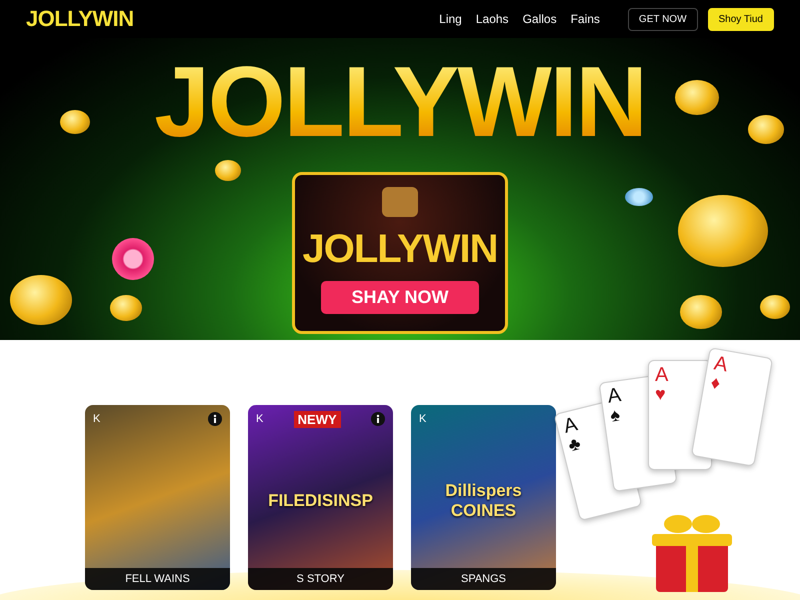 The width and height of the screenshot is (800, 600). I want to click on promo-title: JOLLYWIN, so click(400, 249).